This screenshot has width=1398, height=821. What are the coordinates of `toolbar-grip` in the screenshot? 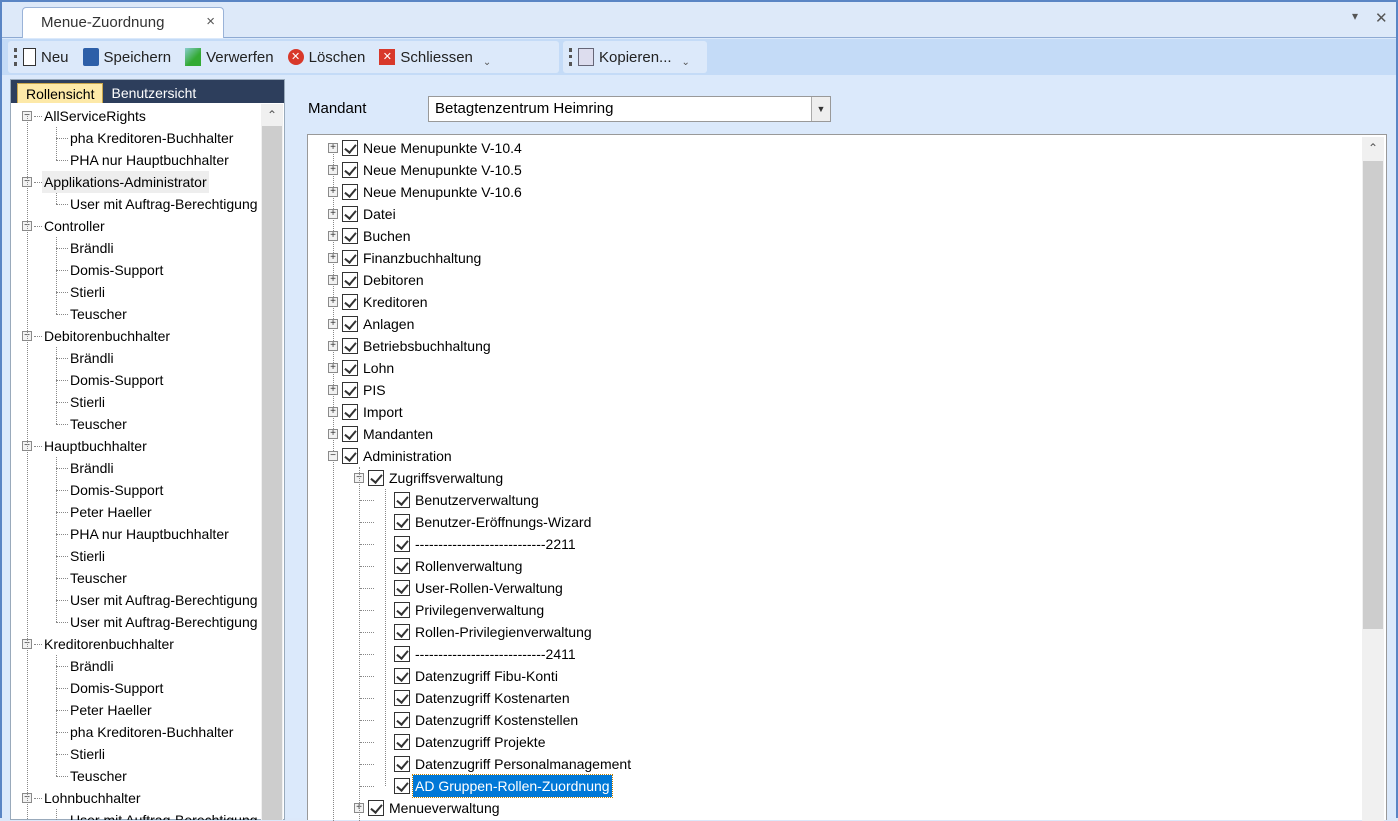 It's located at (570, 57).